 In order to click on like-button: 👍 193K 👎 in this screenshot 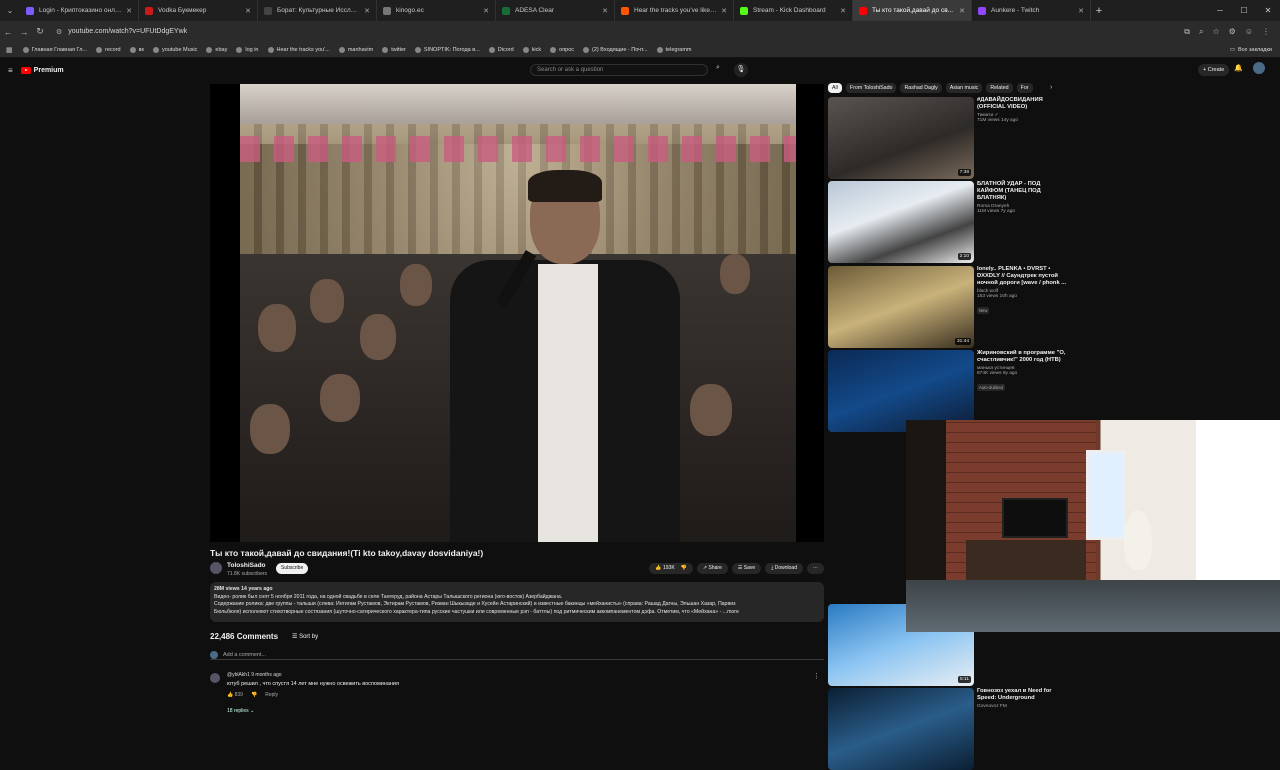, I will do `click(671, 568)`.